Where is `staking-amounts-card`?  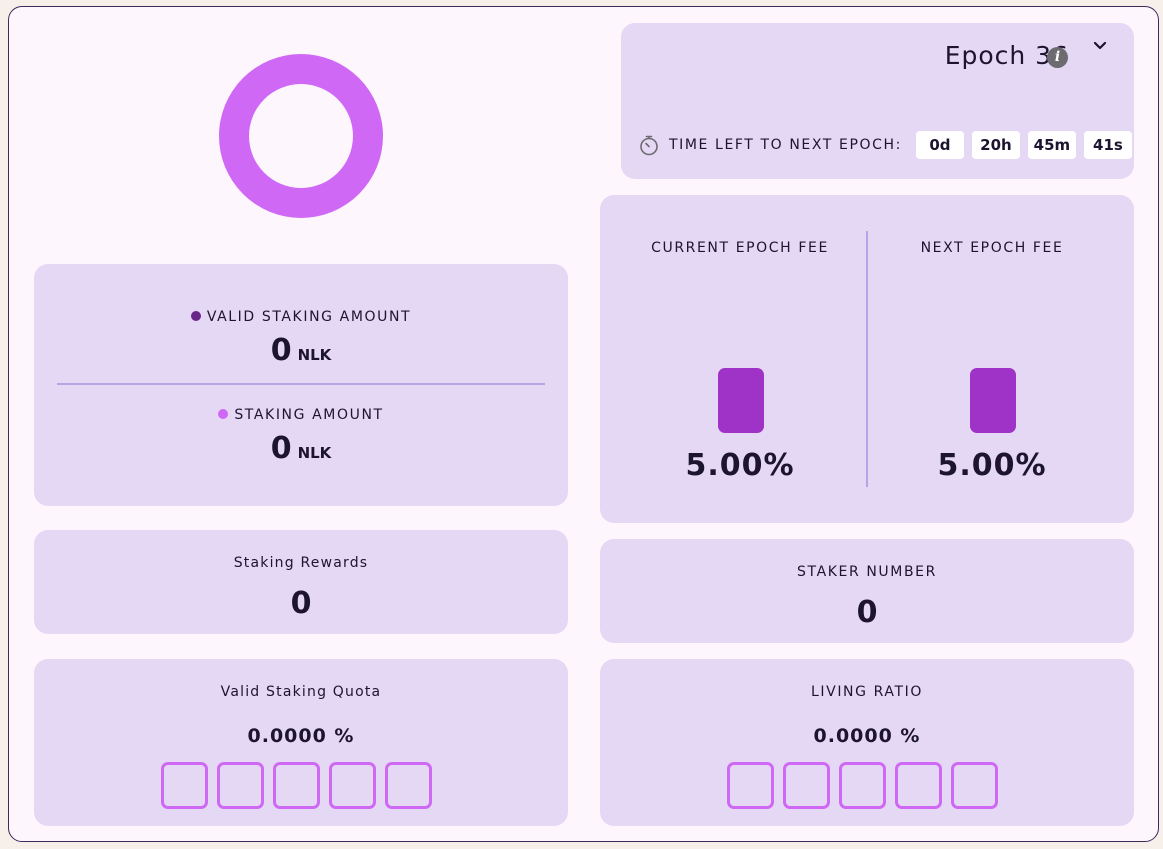 staking-amounts-card is located at coordinates (301, 385).